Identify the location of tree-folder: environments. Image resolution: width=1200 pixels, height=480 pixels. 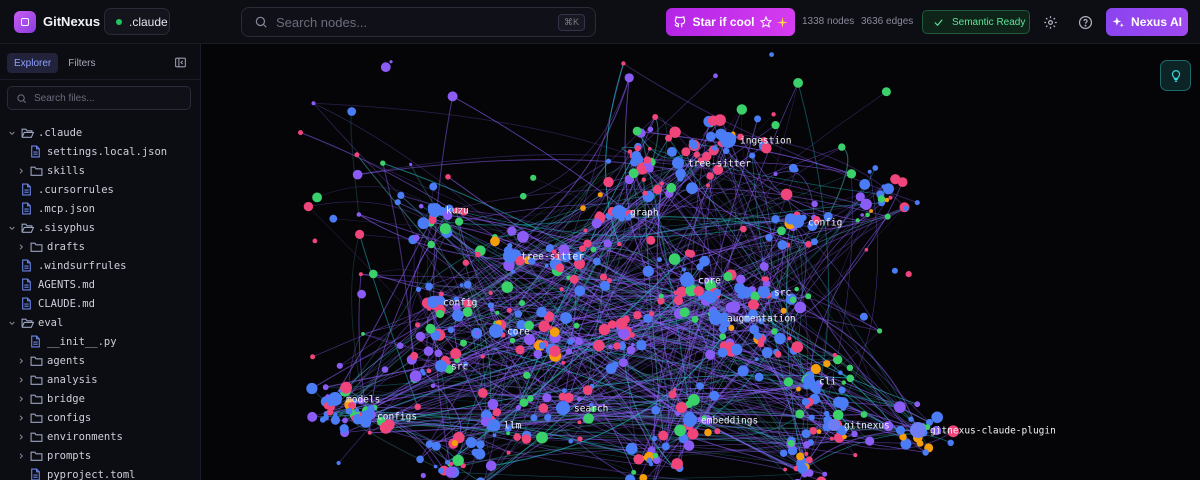
(100, 436).